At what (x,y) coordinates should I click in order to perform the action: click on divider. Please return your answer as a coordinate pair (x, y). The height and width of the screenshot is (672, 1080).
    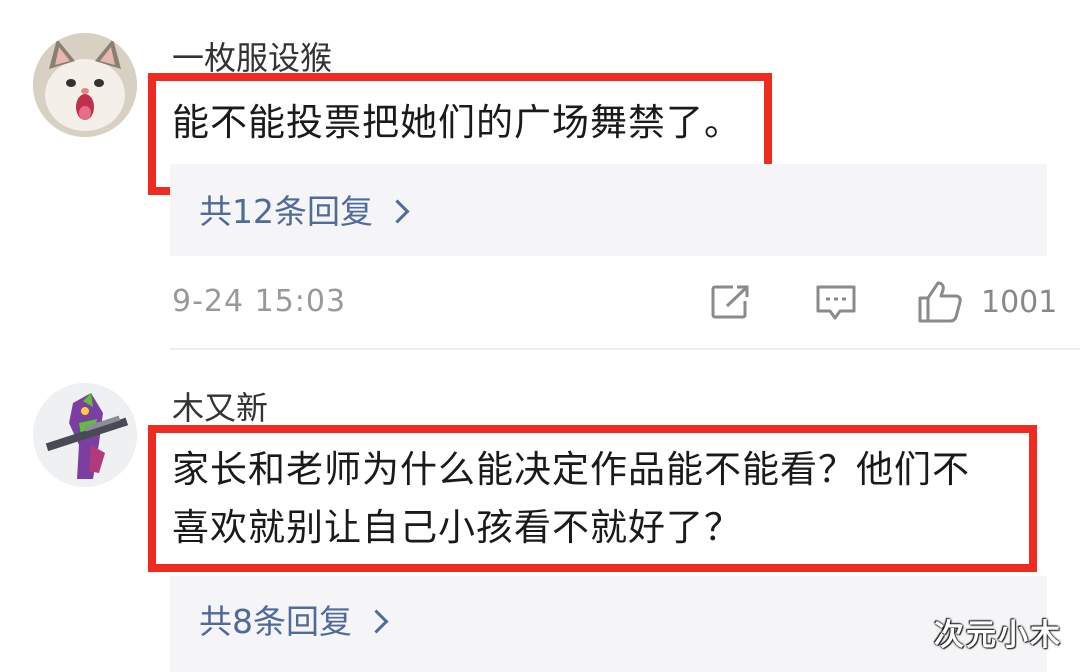
    Looking at the image, I should click on (625, 349).